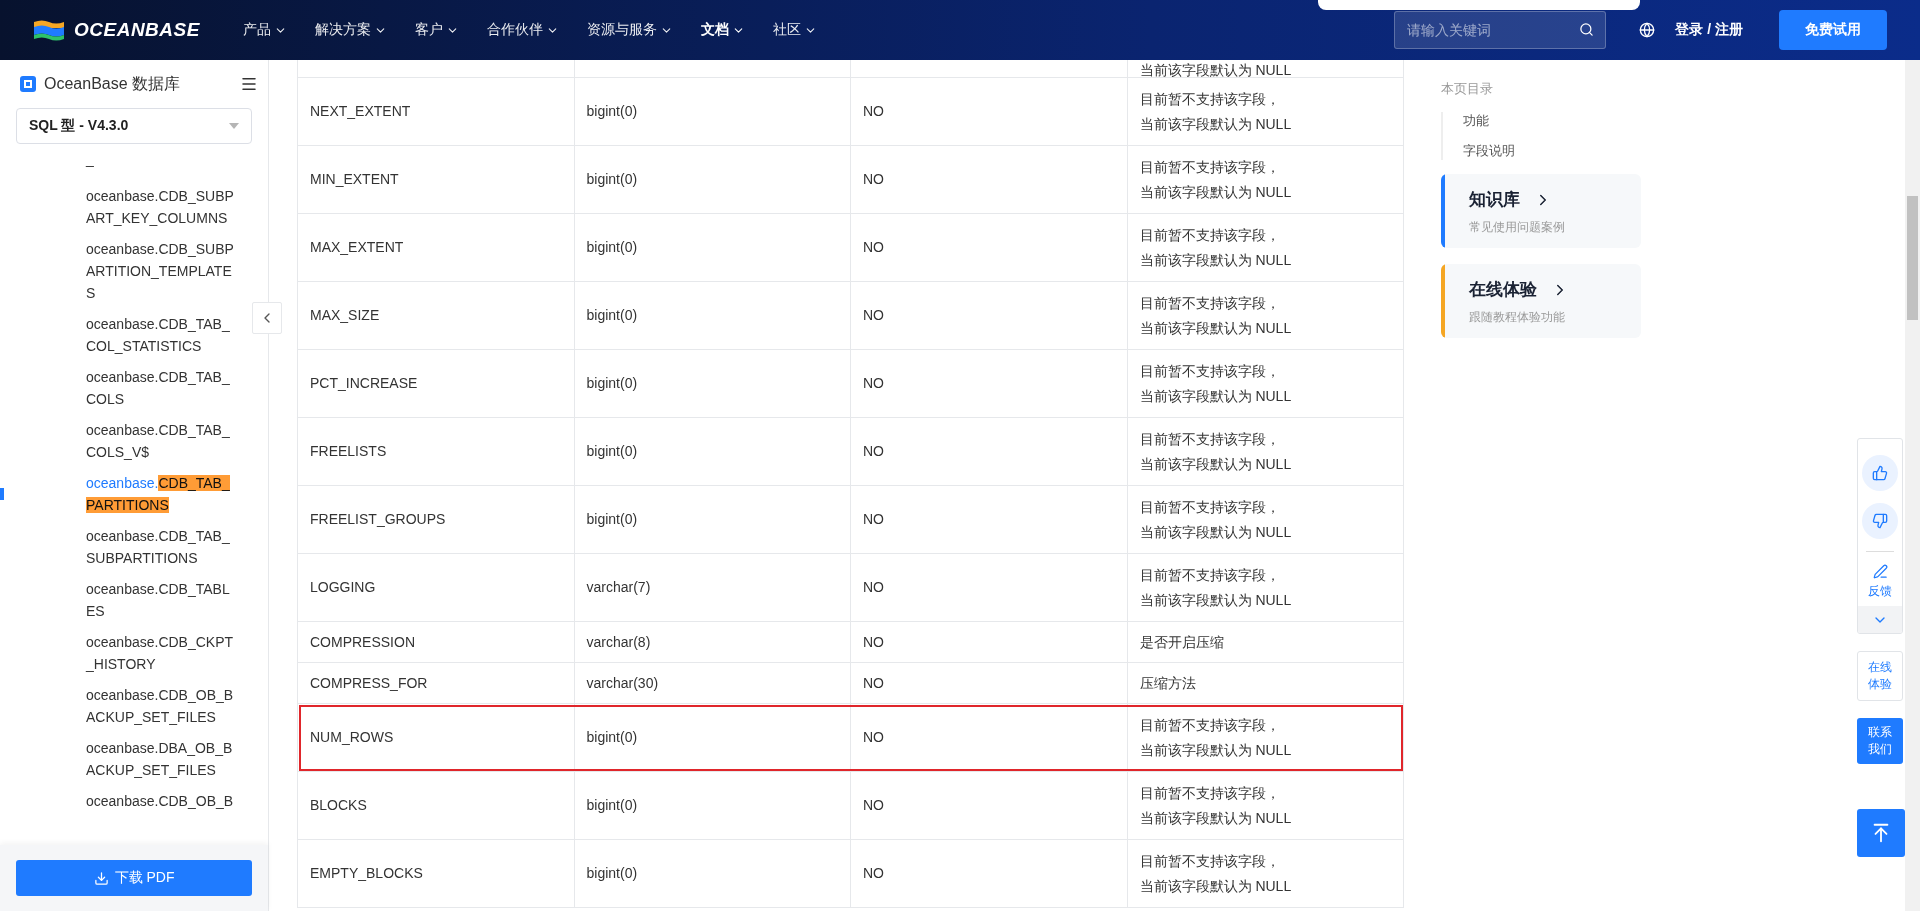  I want to click on pen-icon, so click(1880, 571).